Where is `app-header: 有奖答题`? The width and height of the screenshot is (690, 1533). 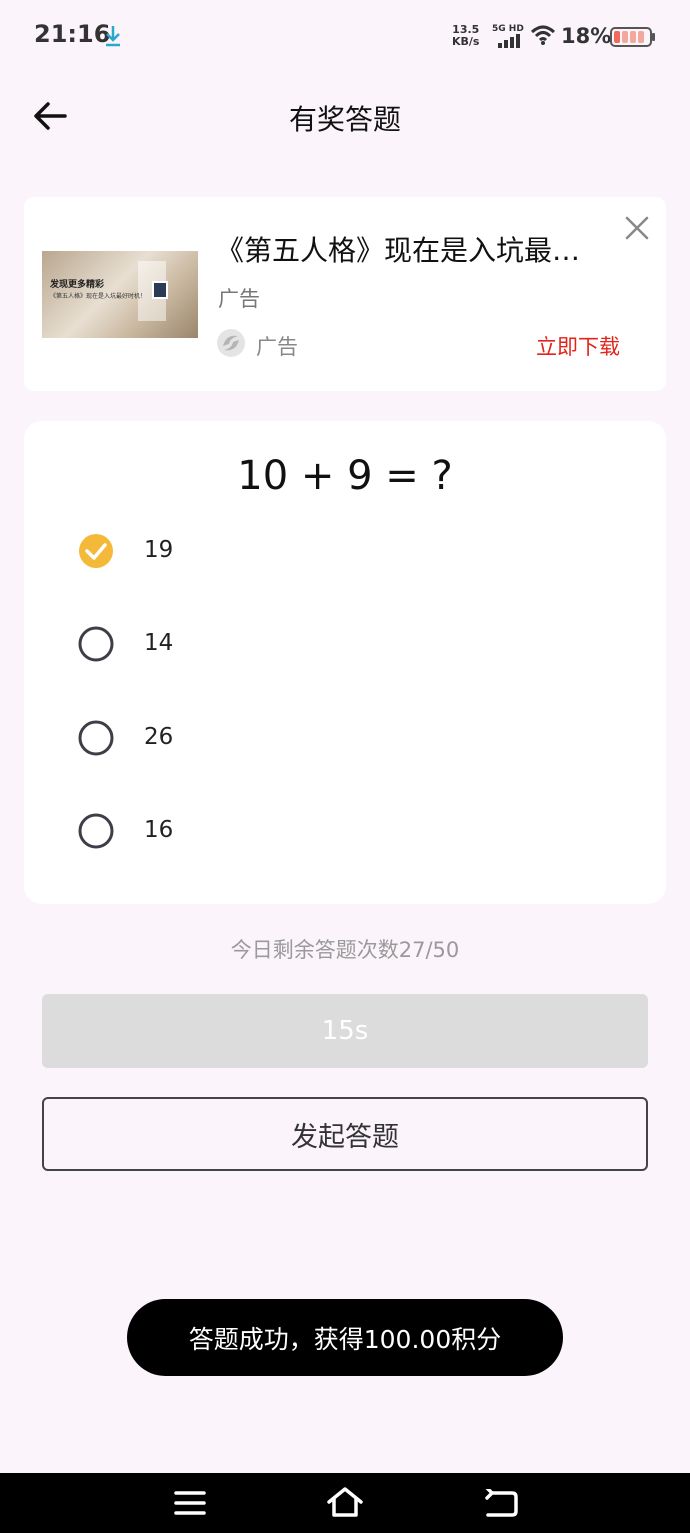
app-header: 有奖答题 is located at coordinates (345, 116).